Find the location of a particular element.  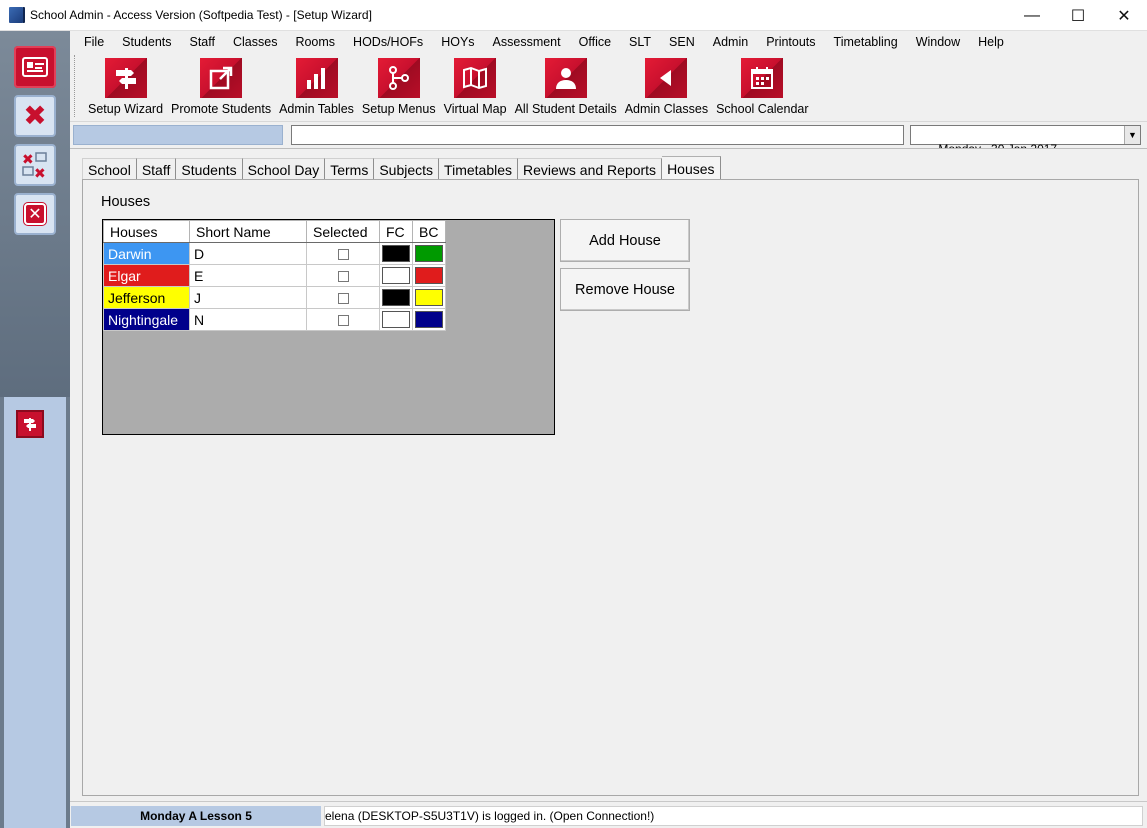

remove-house-button: Remove House is located at coordinates (625, 289).